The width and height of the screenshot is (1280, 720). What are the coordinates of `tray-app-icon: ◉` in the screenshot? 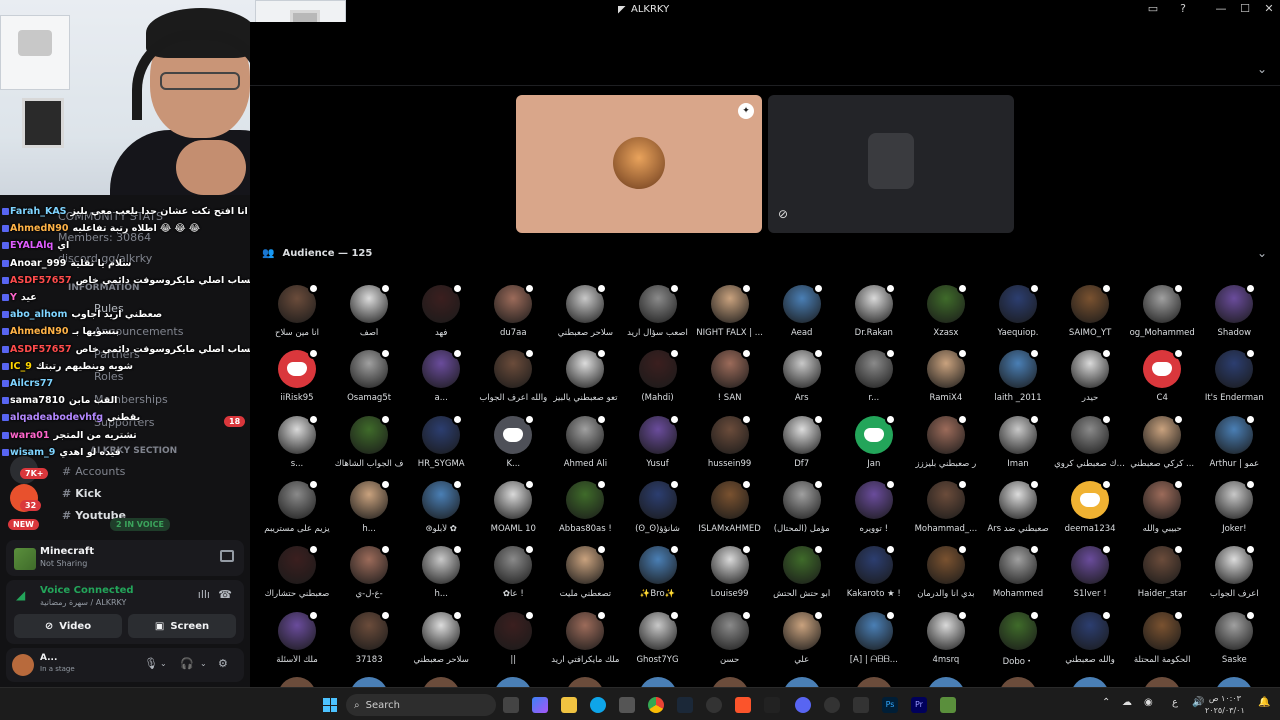 It's located at (1148, 702).